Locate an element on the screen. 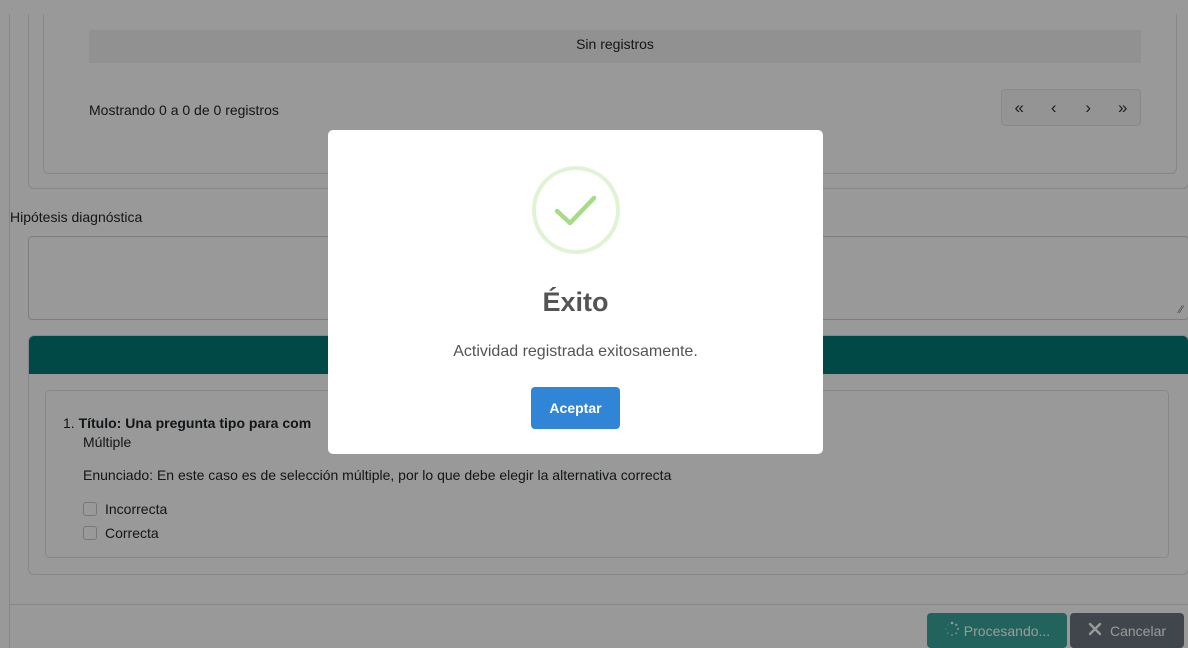  confirm-button: Aceptar is located at coordinates (575, 408).